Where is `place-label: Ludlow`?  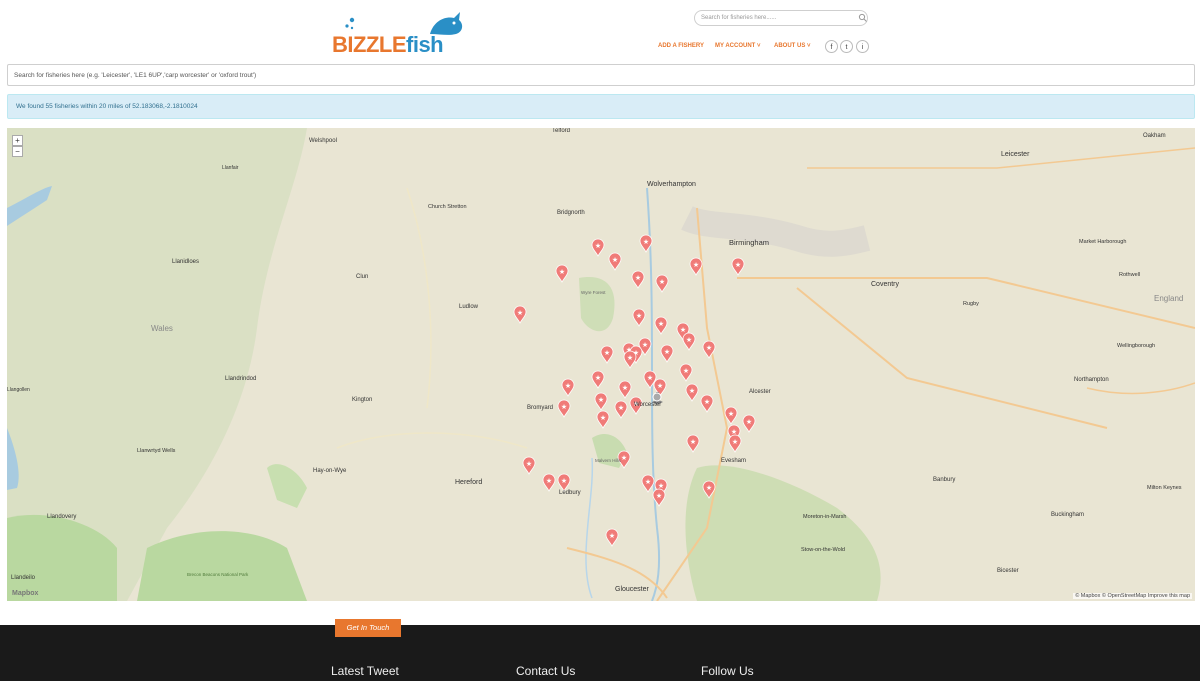 place-label: Ludlow is located at coordinates (469, 307).